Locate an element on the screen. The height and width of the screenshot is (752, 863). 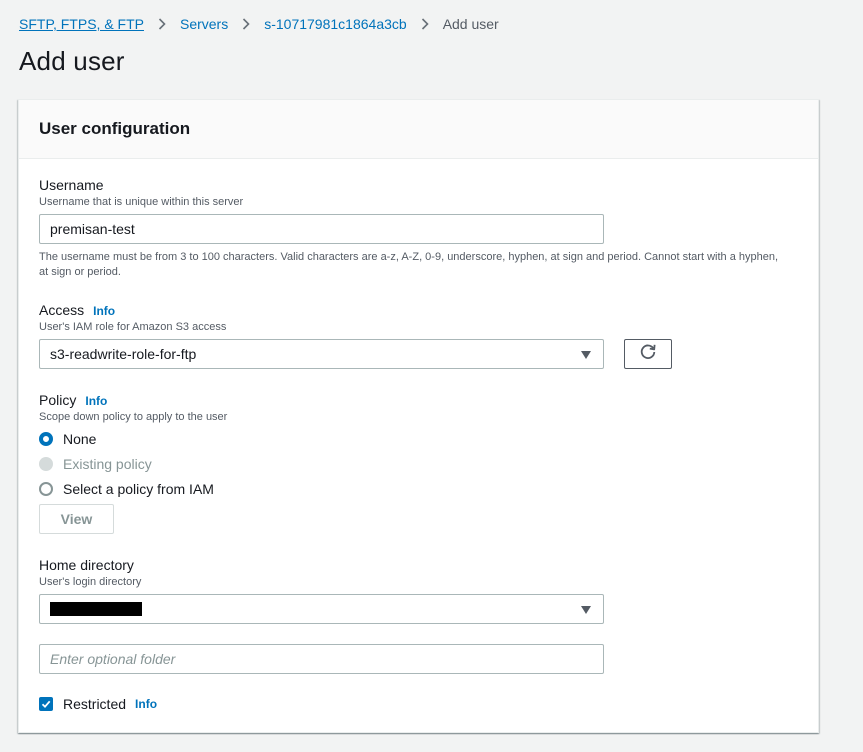
panel-header: User configuration is located at coordinates (418, 129).